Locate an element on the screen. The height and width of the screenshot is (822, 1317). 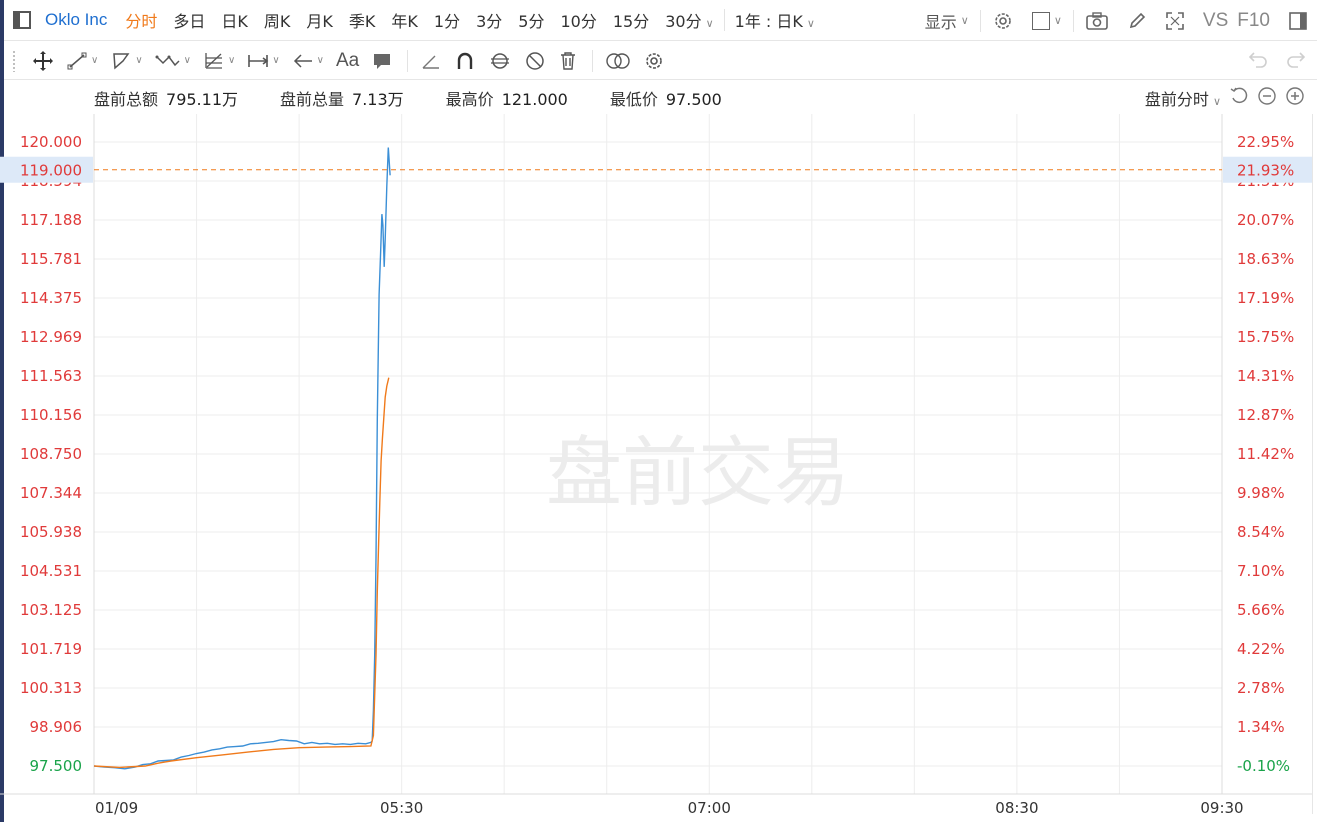
range-tool-icon: ∨ is located at coordinates (263, 61).